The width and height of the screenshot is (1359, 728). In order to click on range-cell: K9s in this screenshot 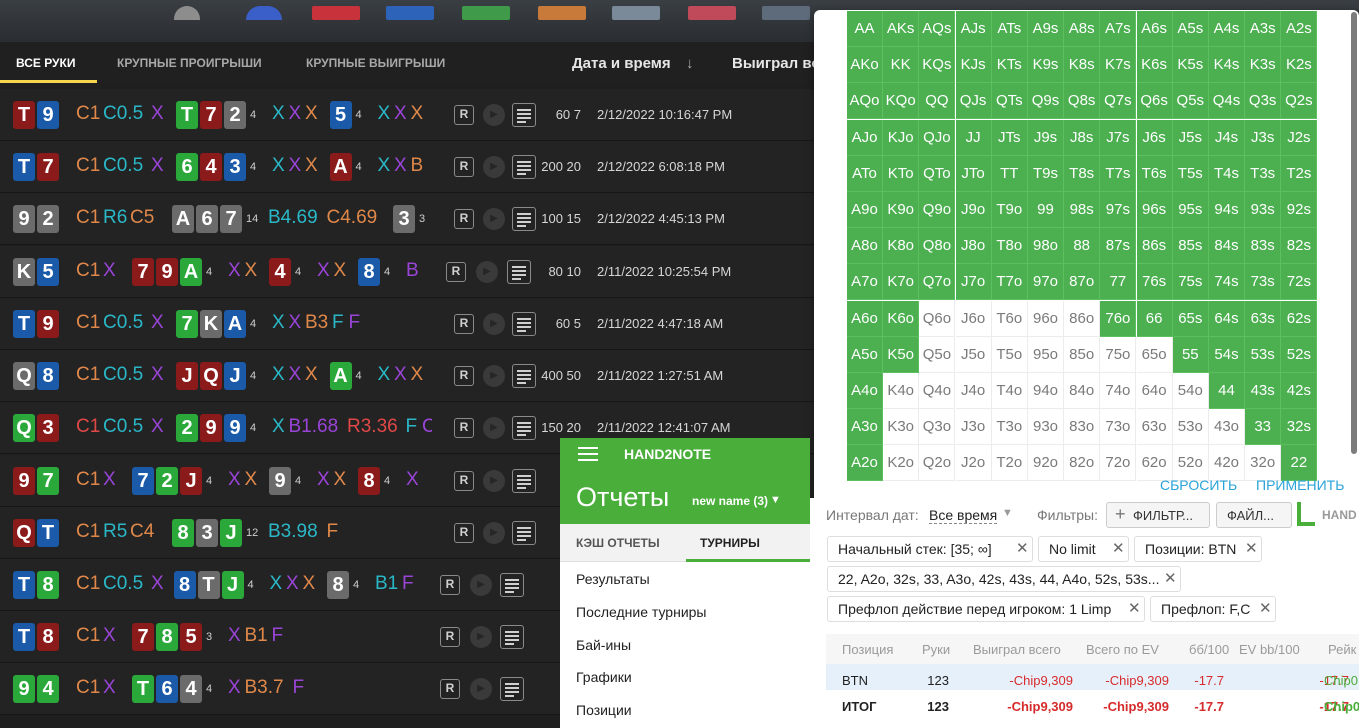, I will do `click(1046, 65)`.